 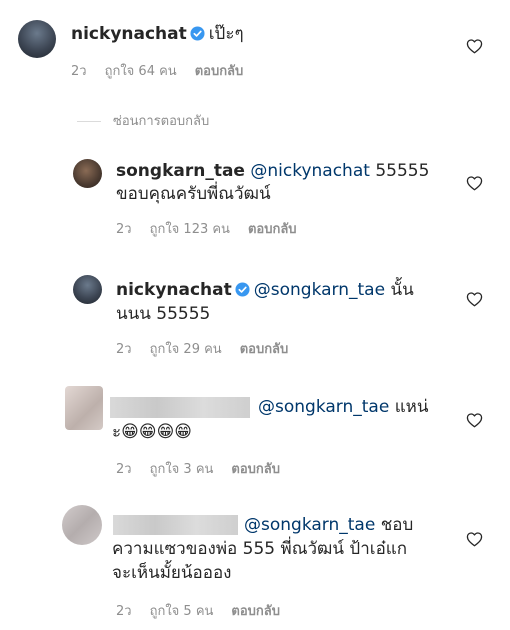 I want to click on hide-replies-button: ซ่อนการตอบกลับ, so click(x=143, y=120).